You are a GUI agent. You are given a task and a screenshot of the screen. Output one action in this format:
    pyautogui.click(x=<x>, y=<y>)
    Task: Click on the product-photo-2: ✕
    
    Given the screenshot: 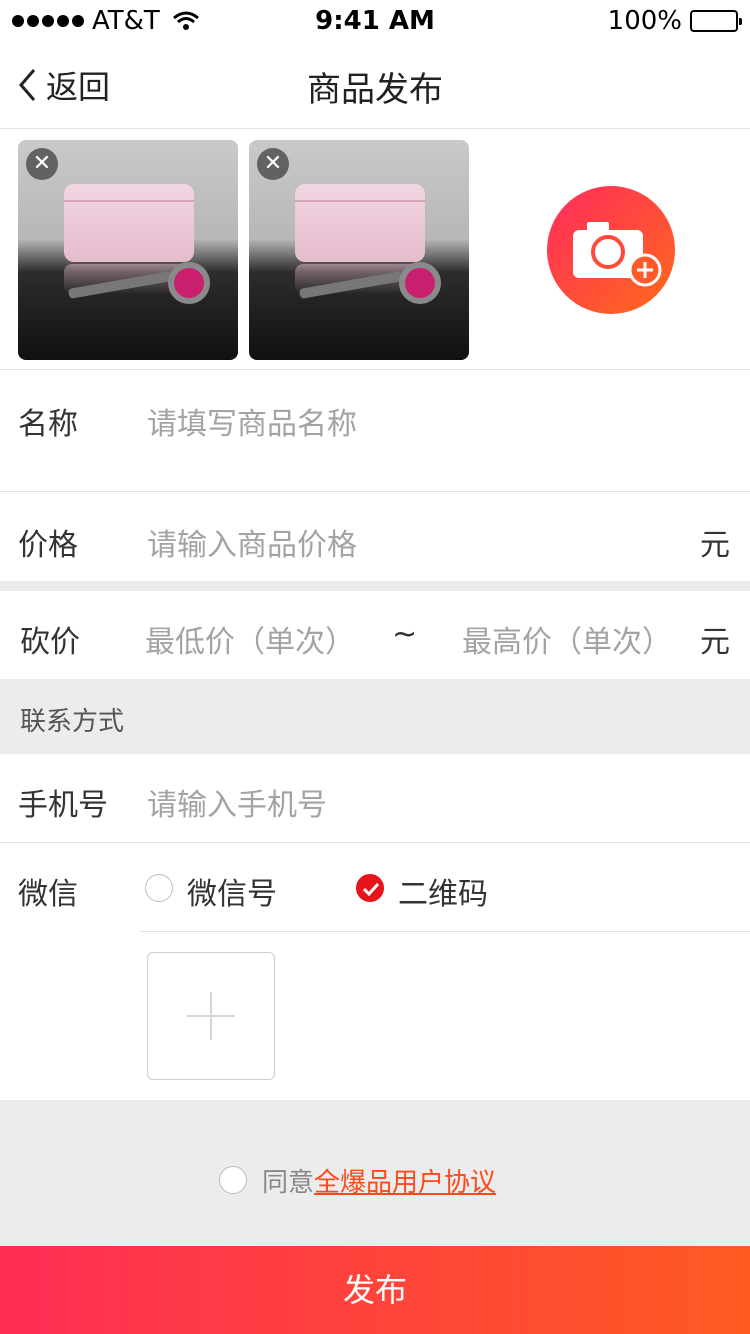 What is the action you would take?
    pyautogui.click(x=359, y=250)
    